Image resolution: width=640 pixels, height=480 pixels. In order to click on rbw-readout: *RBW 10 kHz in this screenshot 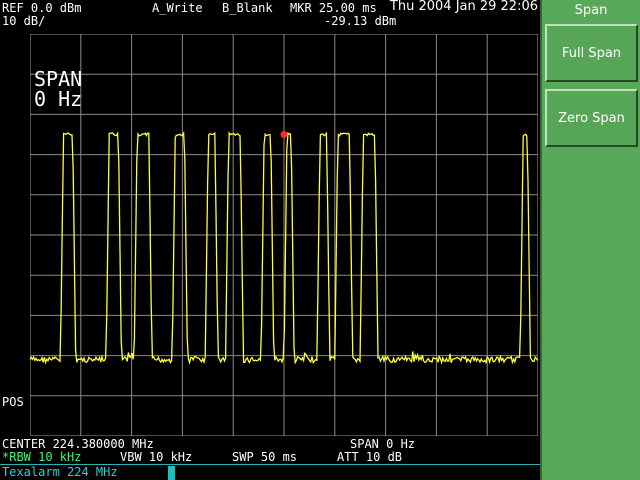, I will do `click(42, 457)`.